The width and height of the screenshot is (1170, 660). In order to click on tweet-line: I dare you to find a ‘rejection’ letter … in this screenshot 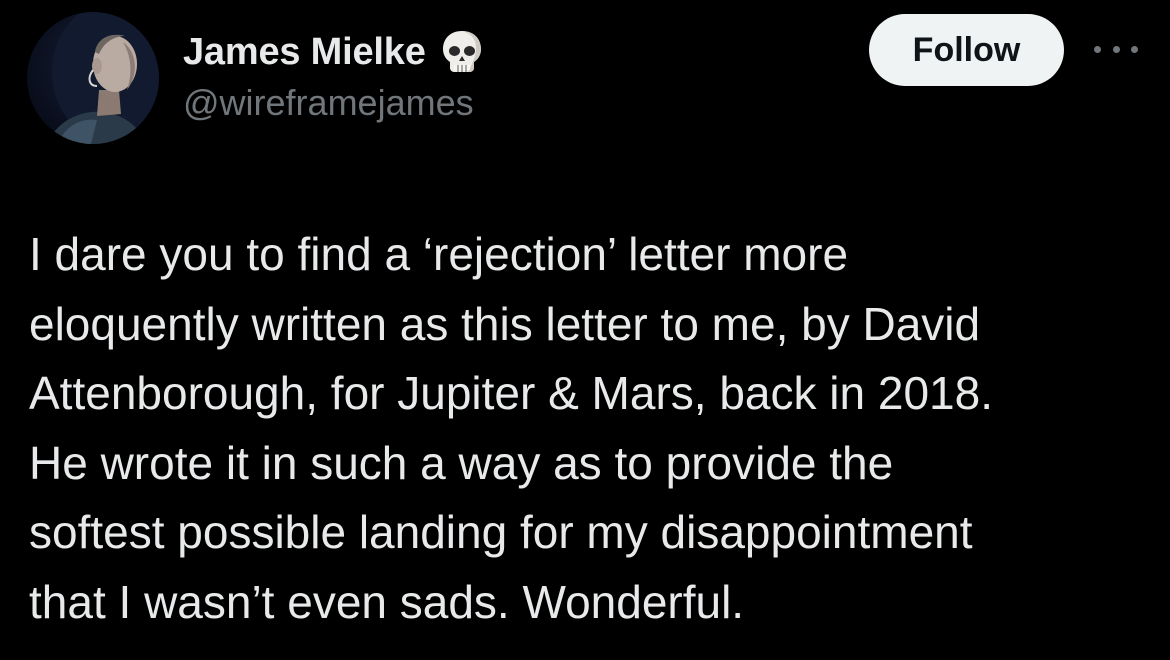, I will do `click(439, 254)`.